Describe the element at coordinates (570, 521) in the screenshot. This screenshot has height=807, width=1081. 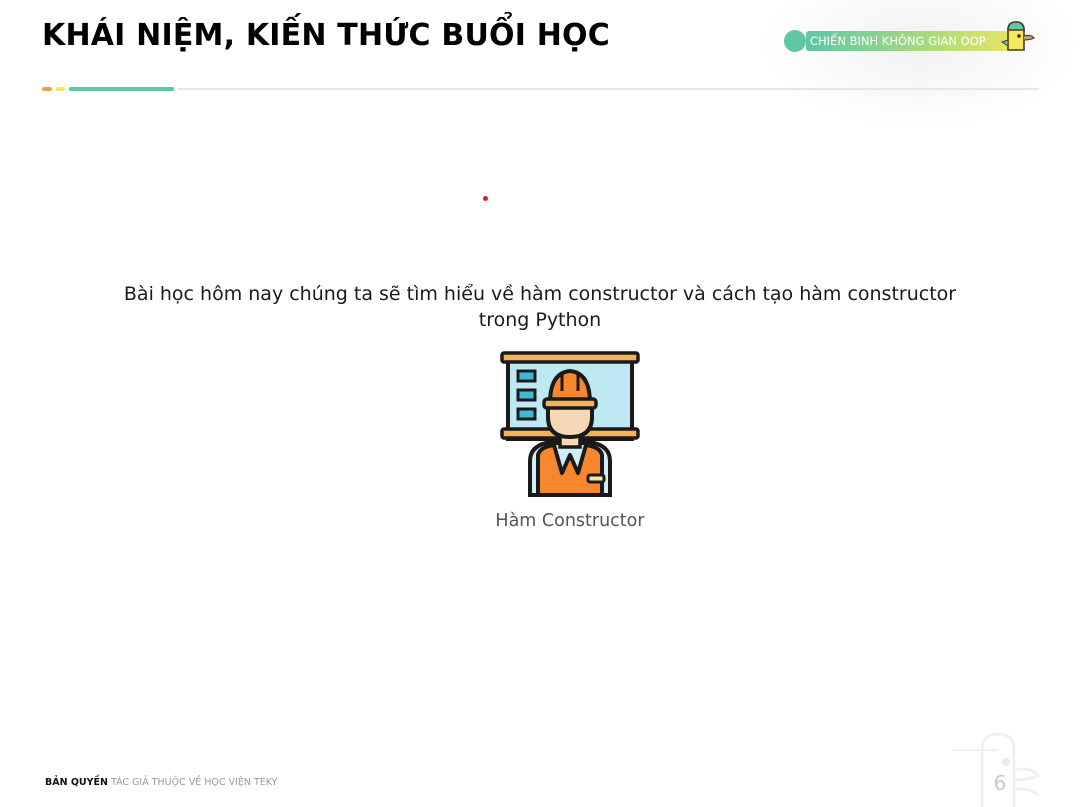
I see `illustration-caption: Hàm Constructor` at that location.